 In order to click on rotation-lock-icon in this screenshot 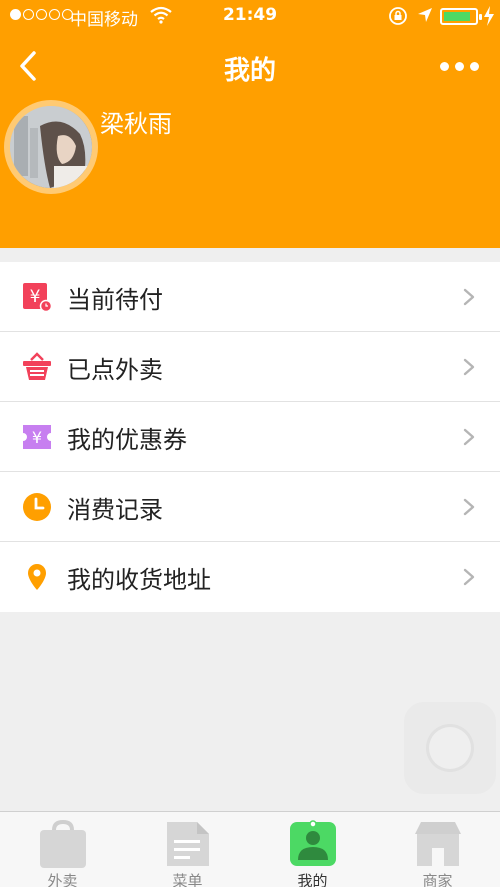, I will do `click(398, 16)`.